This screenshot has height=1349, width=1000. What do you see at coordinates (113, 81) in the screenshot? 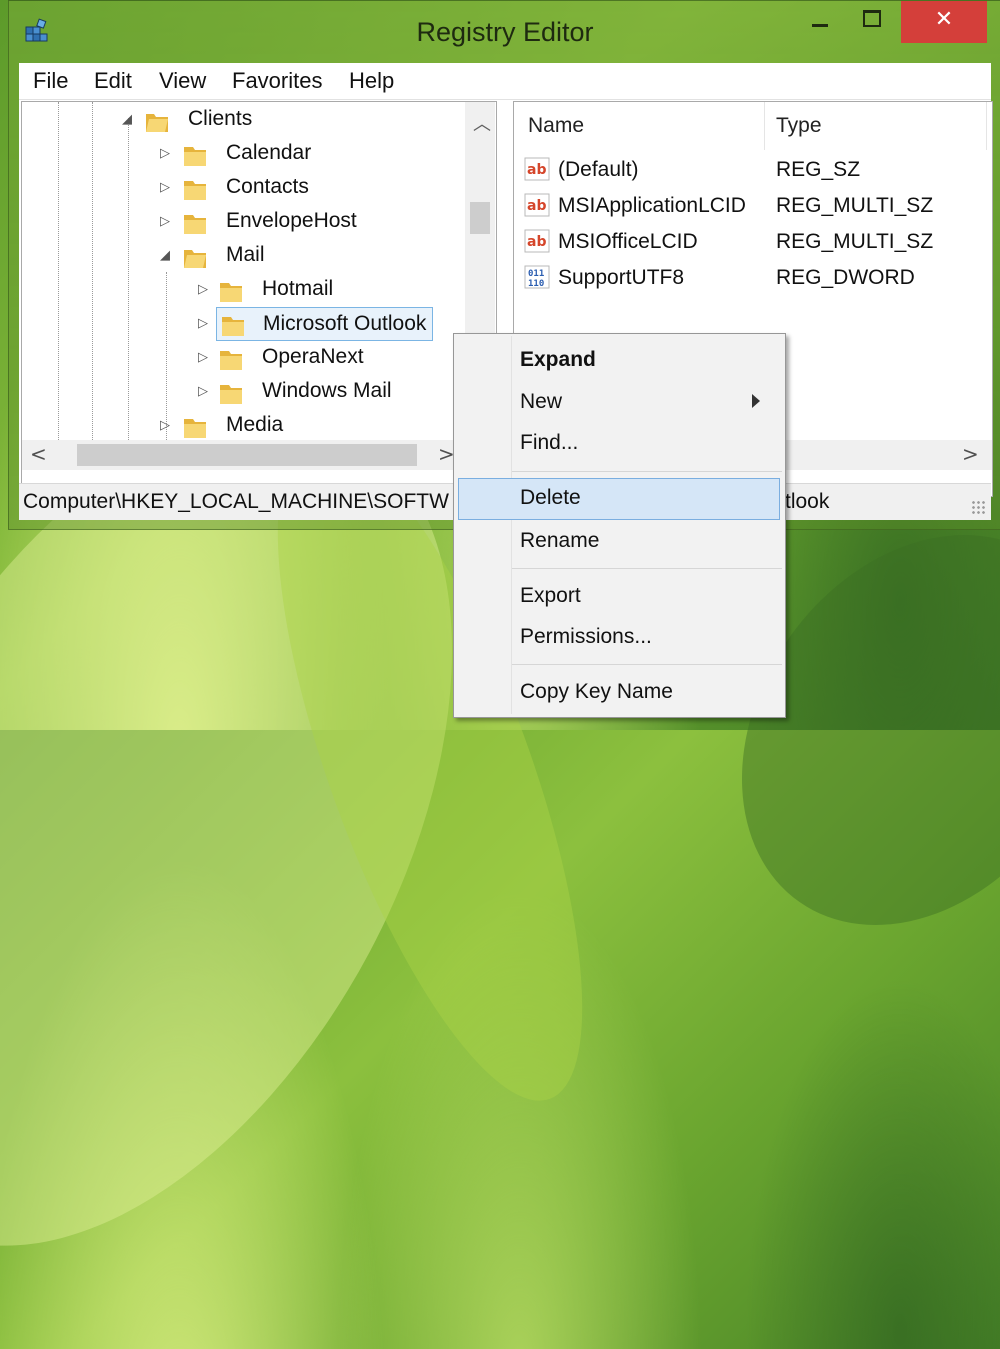
I see `menu-edit: Edit` at bounding box center [113, 81].